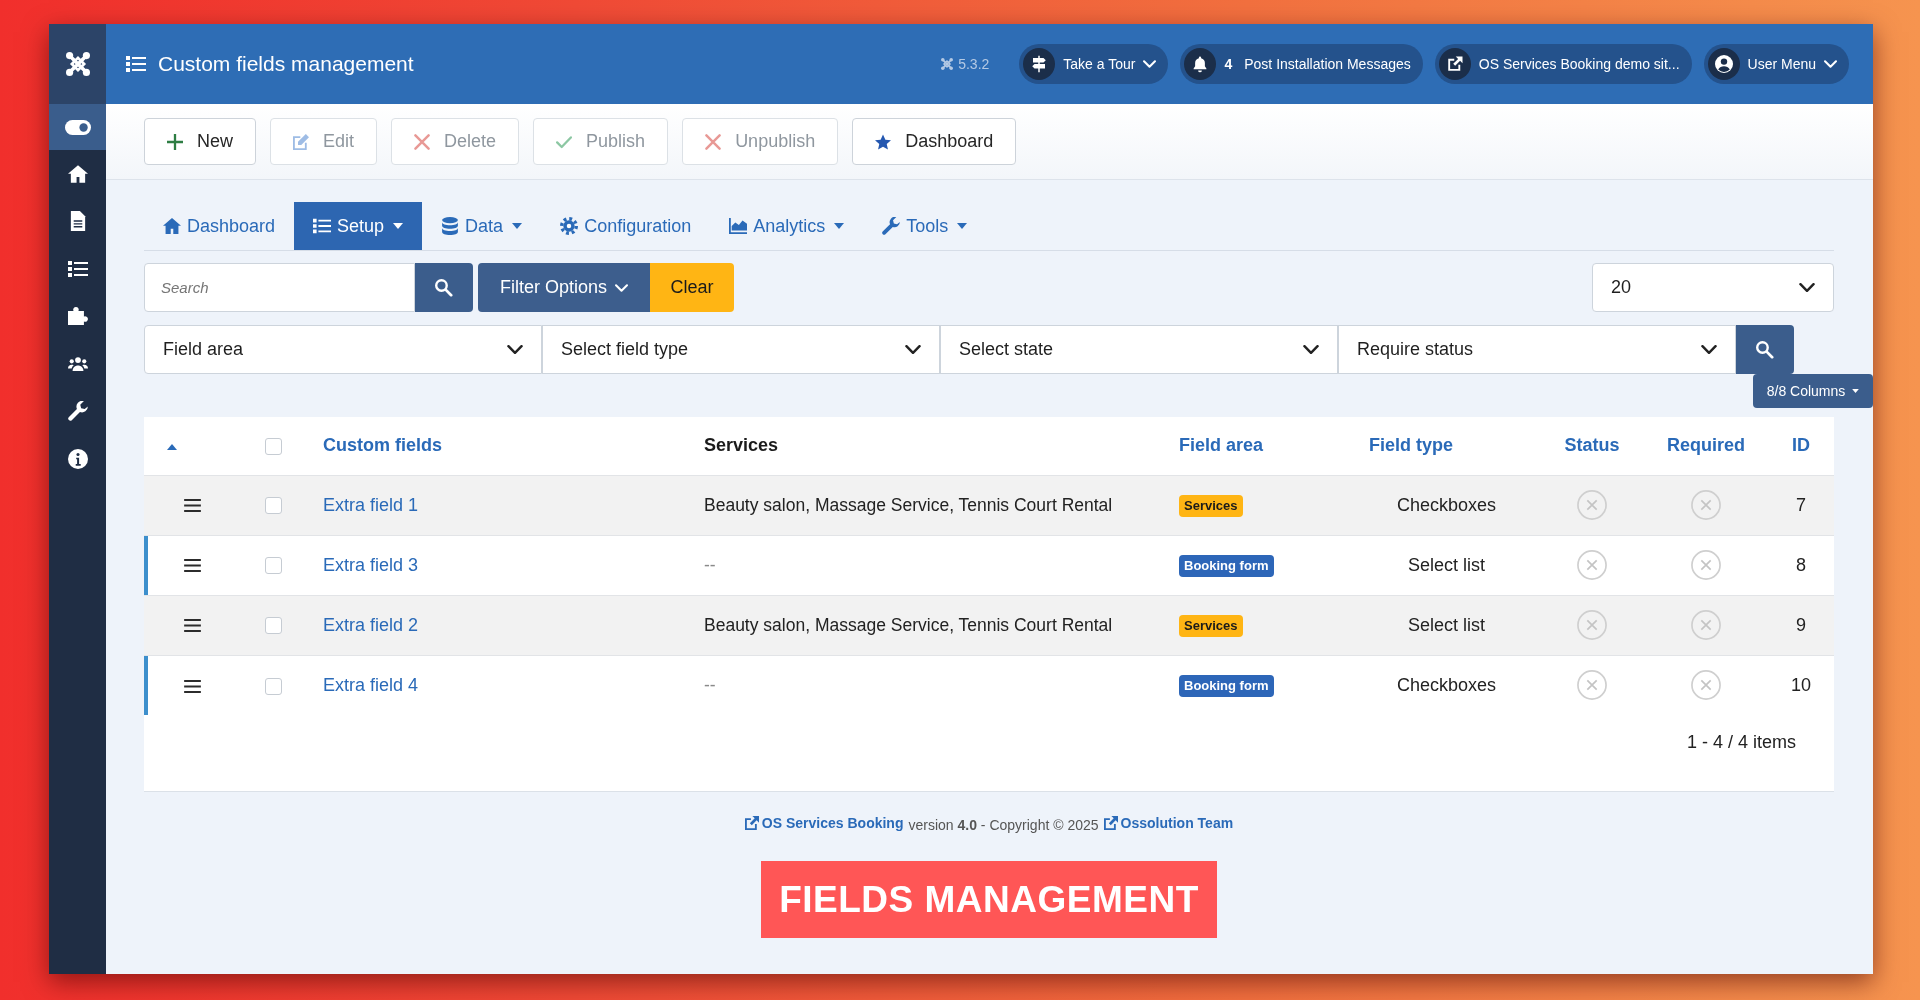  I want to click on search-icon, so click(444, 287).